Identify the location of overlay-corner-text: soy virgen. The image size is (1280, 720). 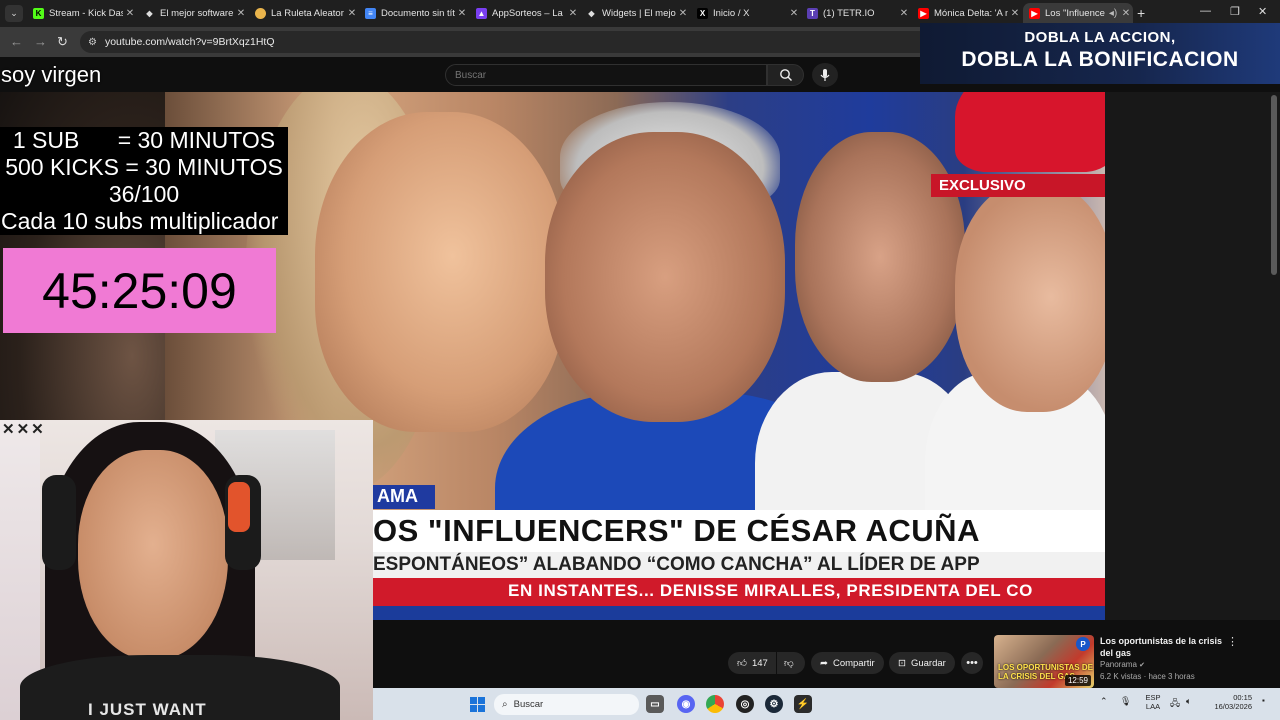
(51, 74).